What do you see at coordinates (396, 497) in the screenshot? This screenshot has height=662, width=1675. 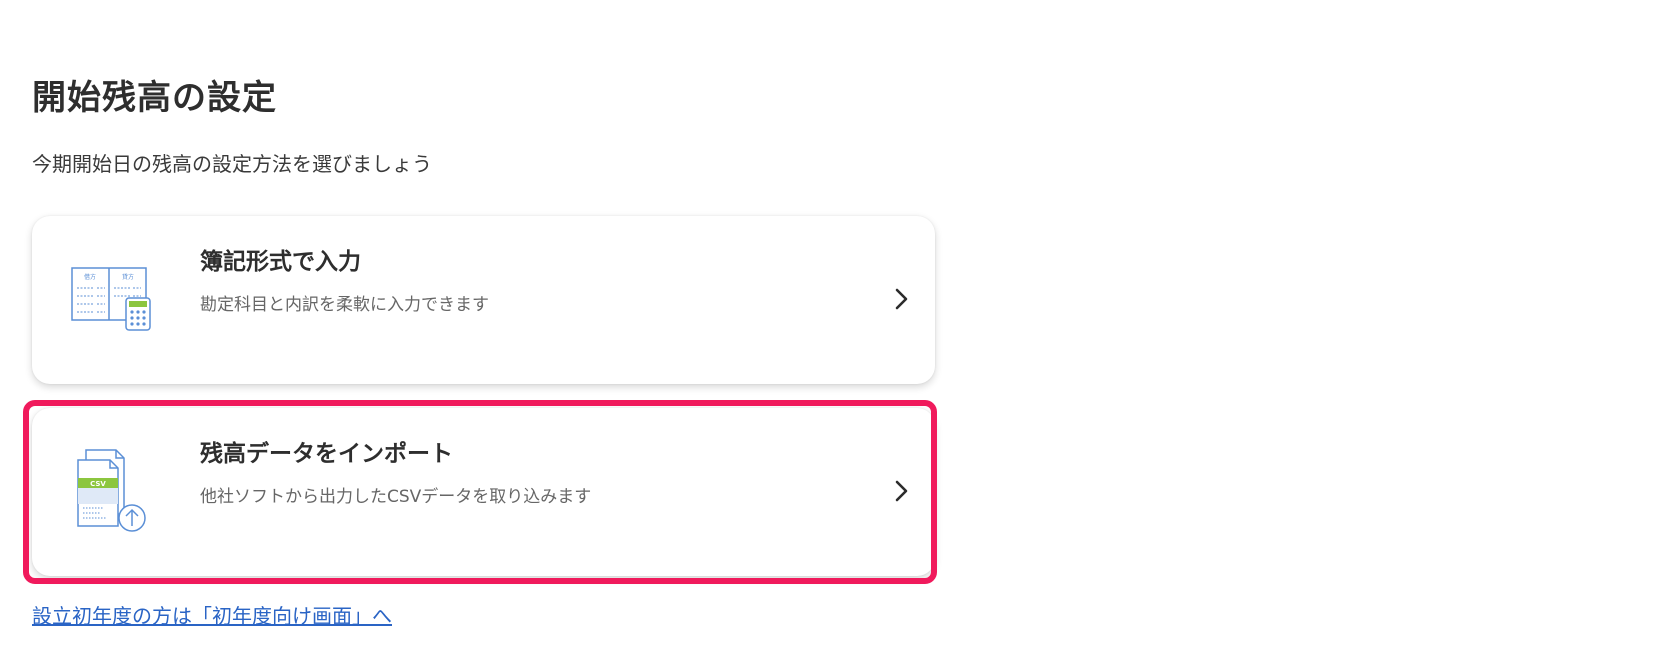 I see `option-description: 他社ソフトから出力したCSVデータを取り込みます` at bounding box center [396, 497].